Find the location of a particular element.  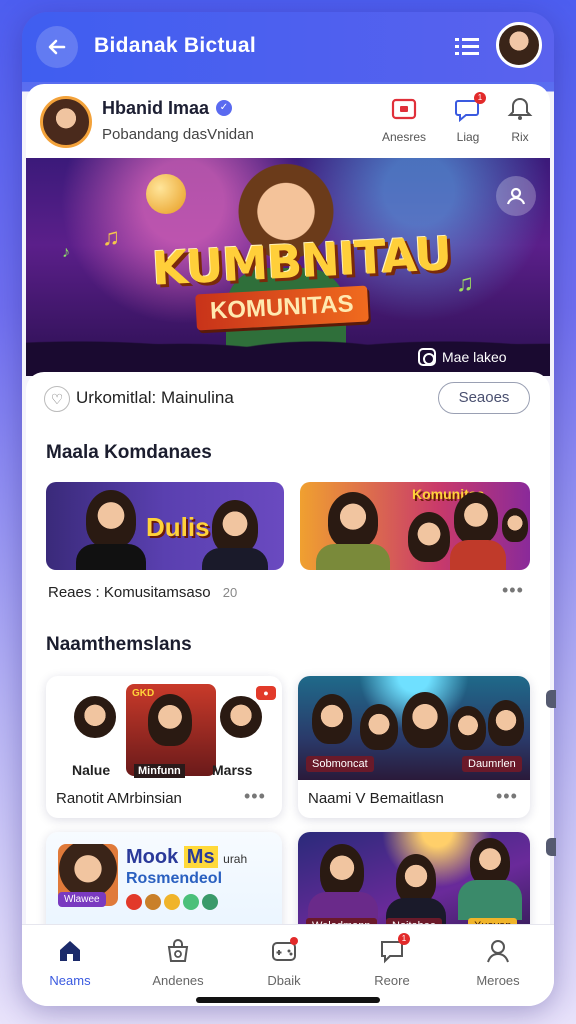

video-action-button: Anesres is located at coordinates (404, 120).